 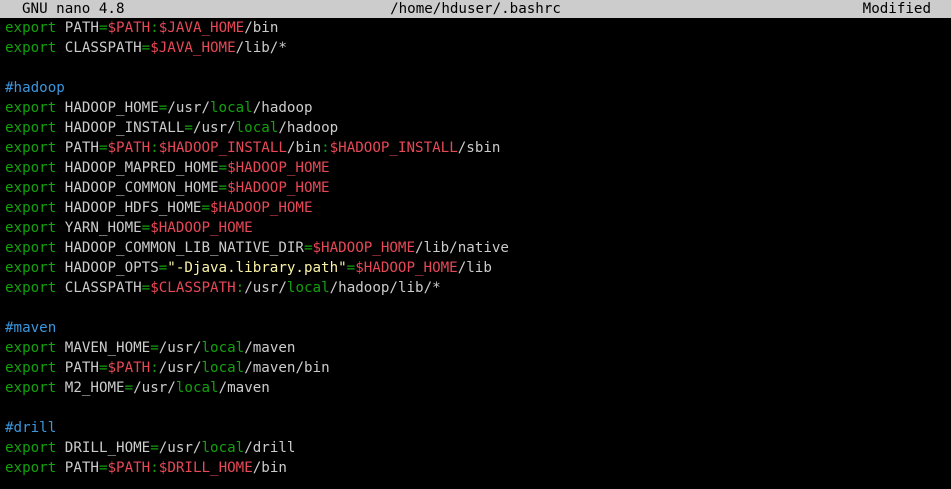 I want to click on token-variable: $HADOOP_INSTALL, so click(x=393, y=148).